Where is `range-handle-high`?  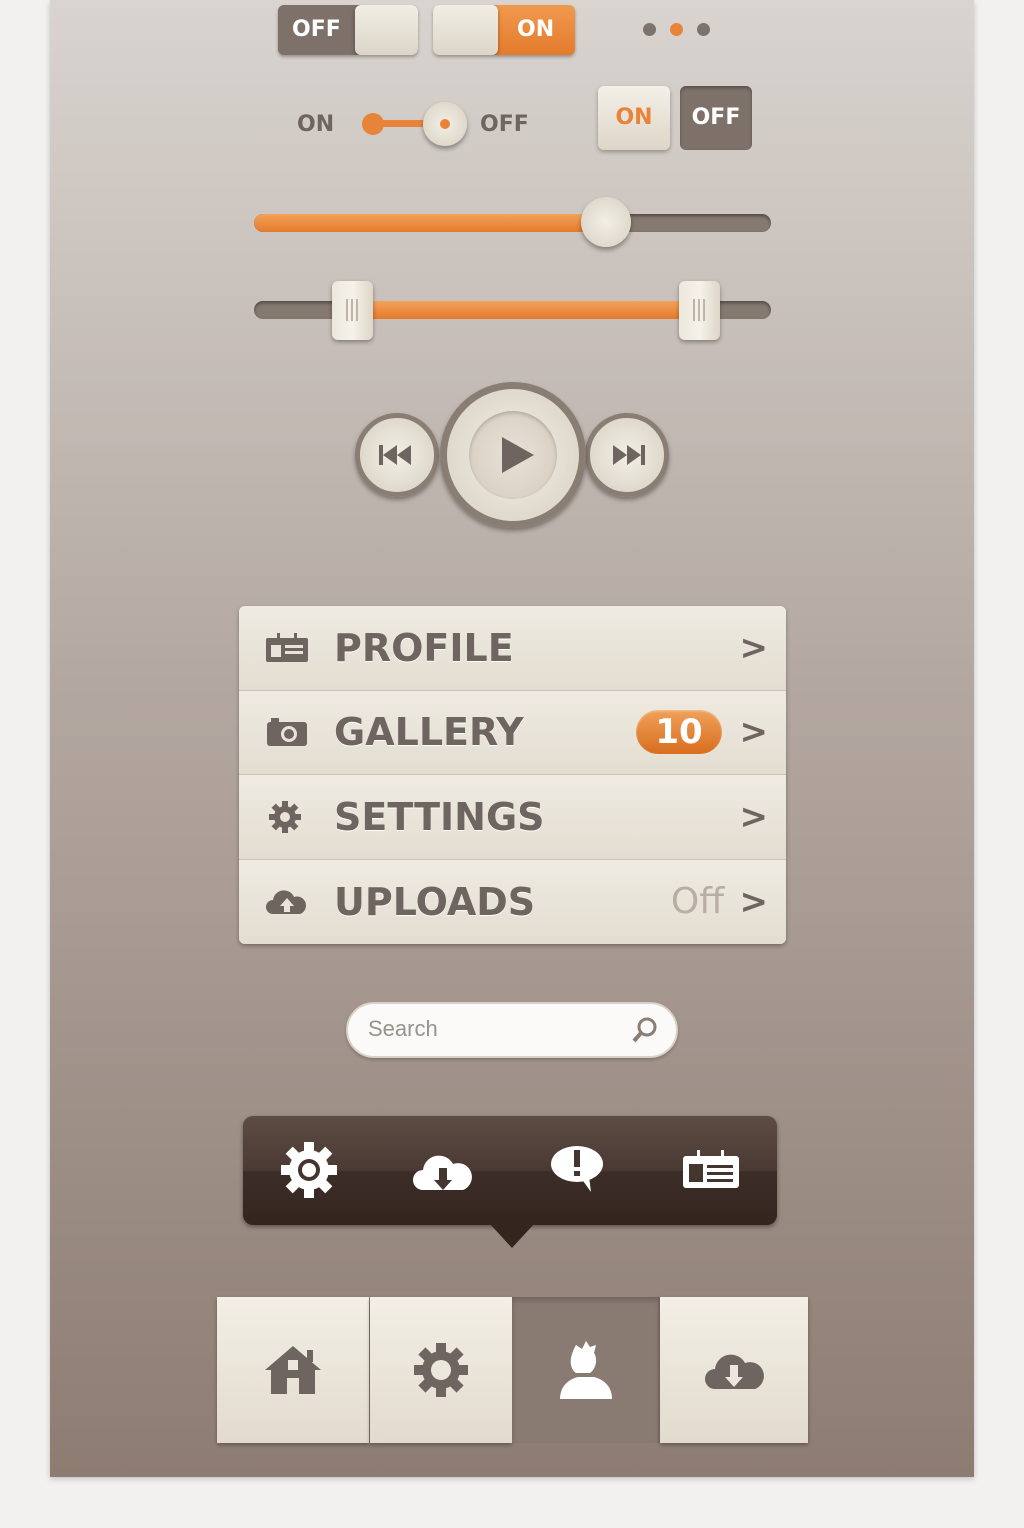
range-handle-high is located at coordinates (699, 310).